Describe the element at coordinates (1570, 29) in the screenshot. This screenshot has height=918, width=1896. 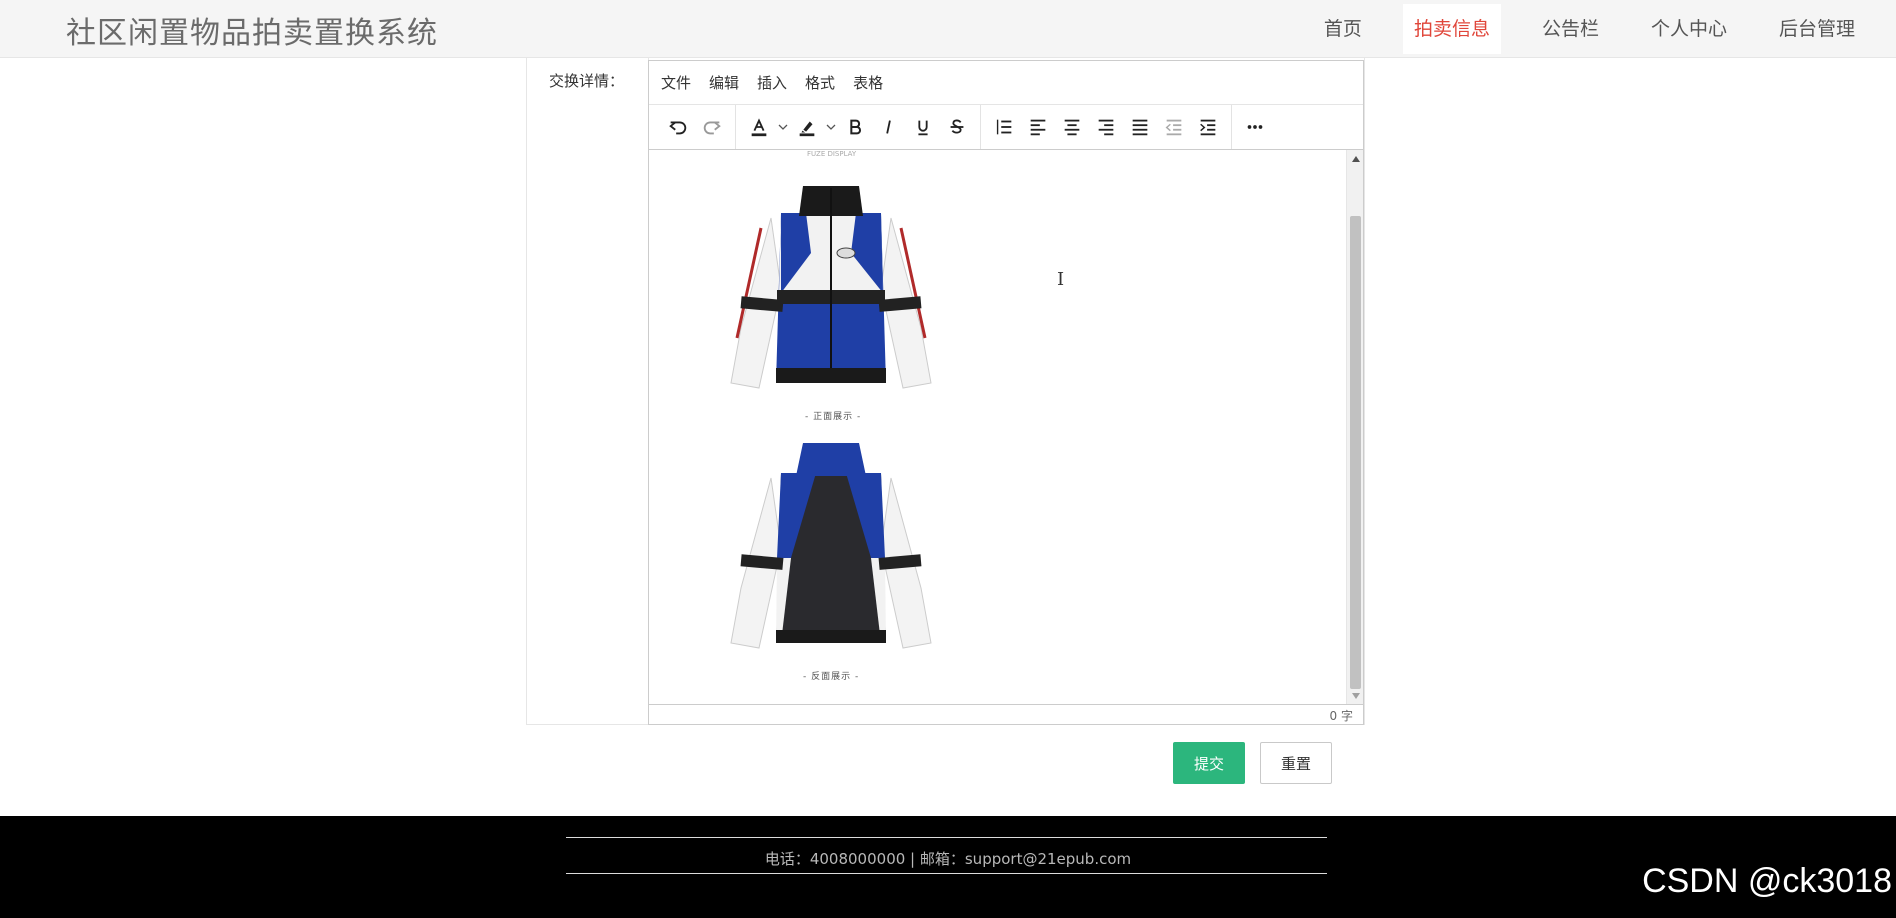
I see `nav-bulletin: 公告栏` at that location.